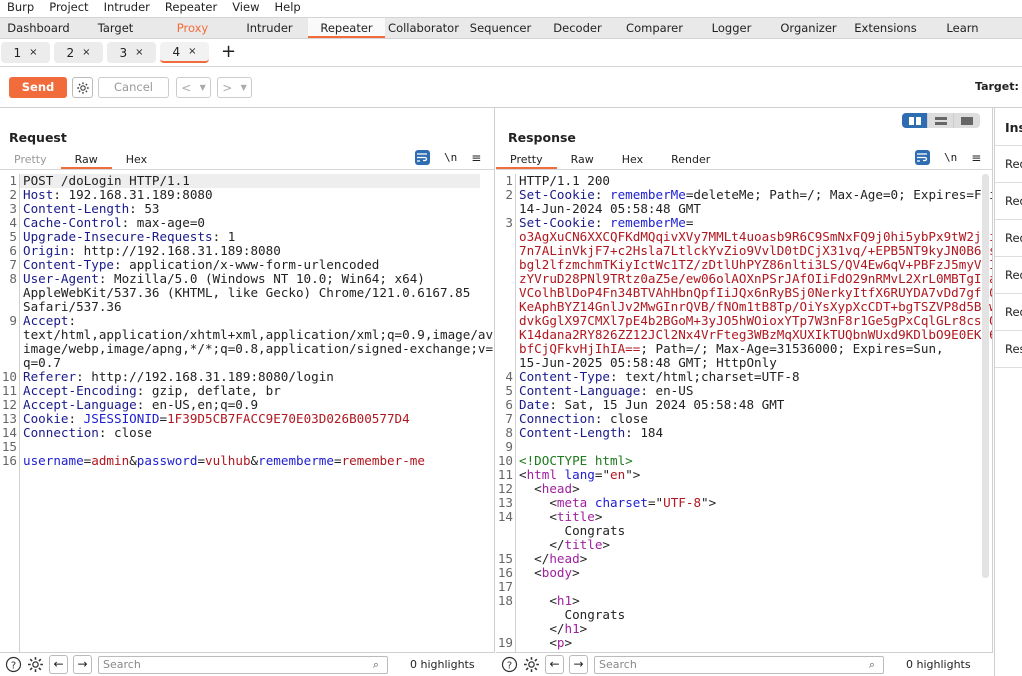  What do you see at coordinates (25, 52) in the screenshot?
I see `repeater-tab-1: 1 ×` at bounding box center [25, 52].